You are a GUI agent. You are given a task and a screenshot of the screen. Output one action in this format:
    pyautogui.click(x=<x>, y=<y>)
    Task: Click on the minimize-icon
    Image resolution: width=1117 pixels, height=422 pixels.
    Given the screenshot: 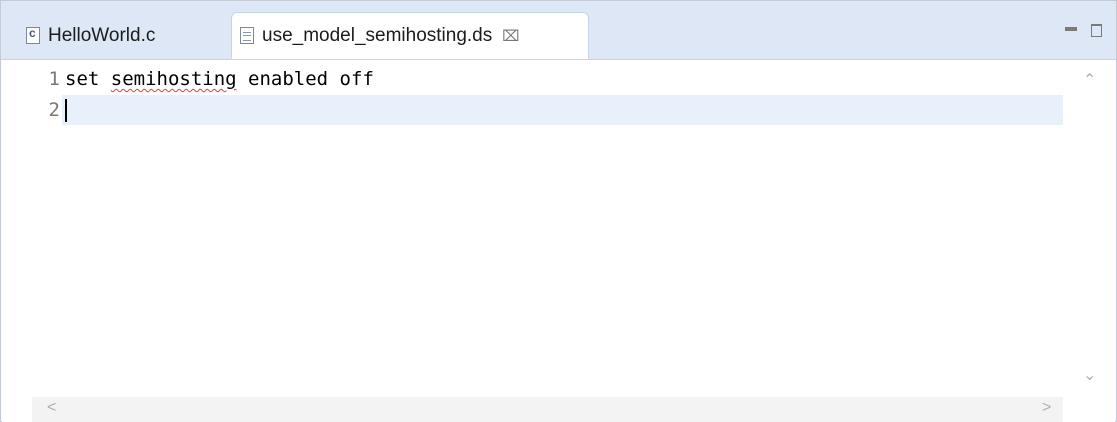 What is the action you would take?
    pyautogui.click(x=1071, y=29)
    